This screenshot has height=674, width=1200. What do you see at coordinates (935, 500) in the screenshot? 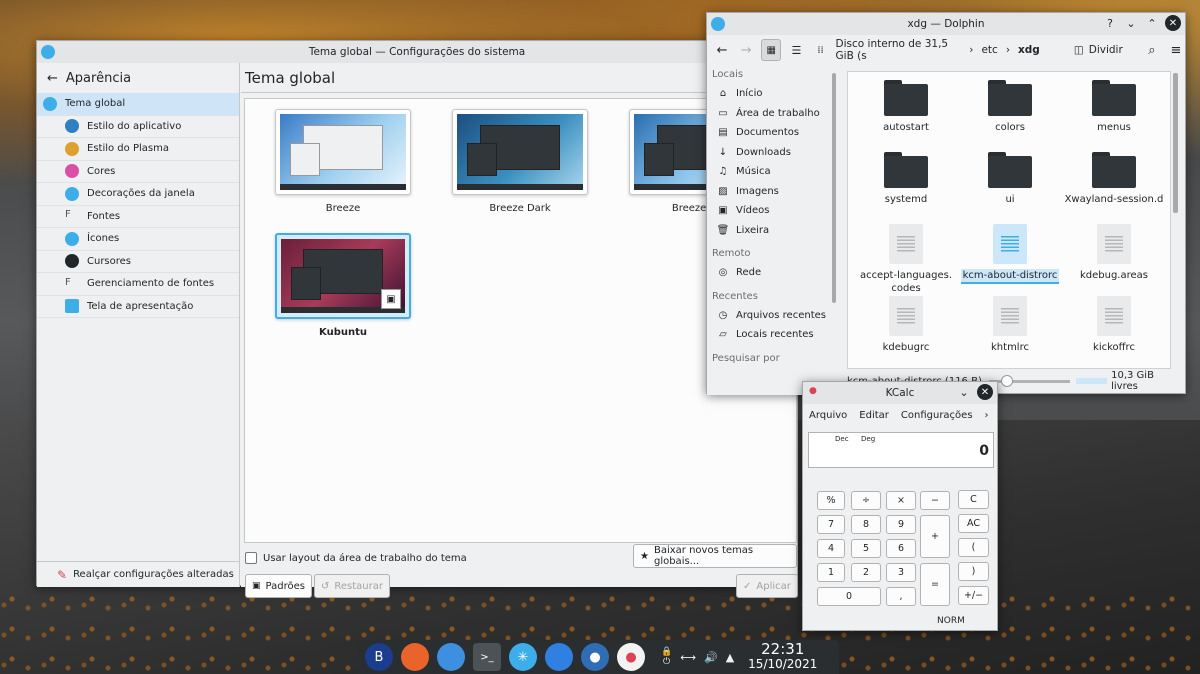
I see `minus-button: −` at bounding box center [935, 500].